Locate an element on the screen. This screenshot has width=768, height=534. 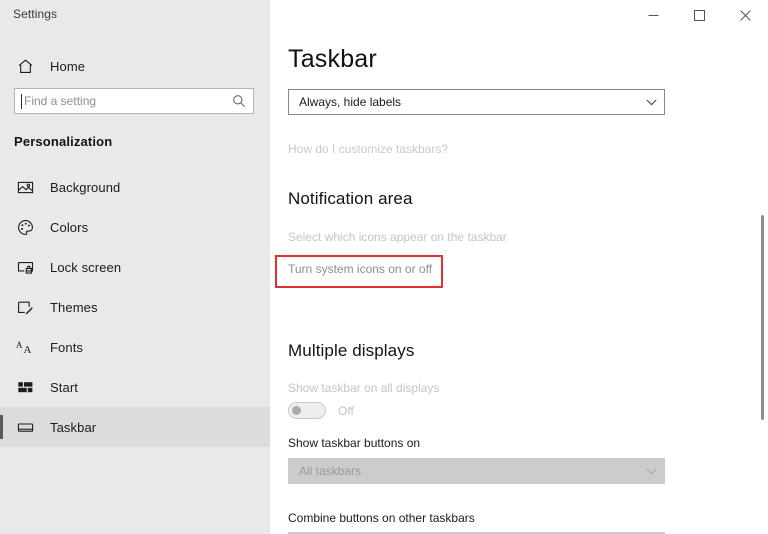
sidebar-item-home: Home is located at coordinates (135, 66).